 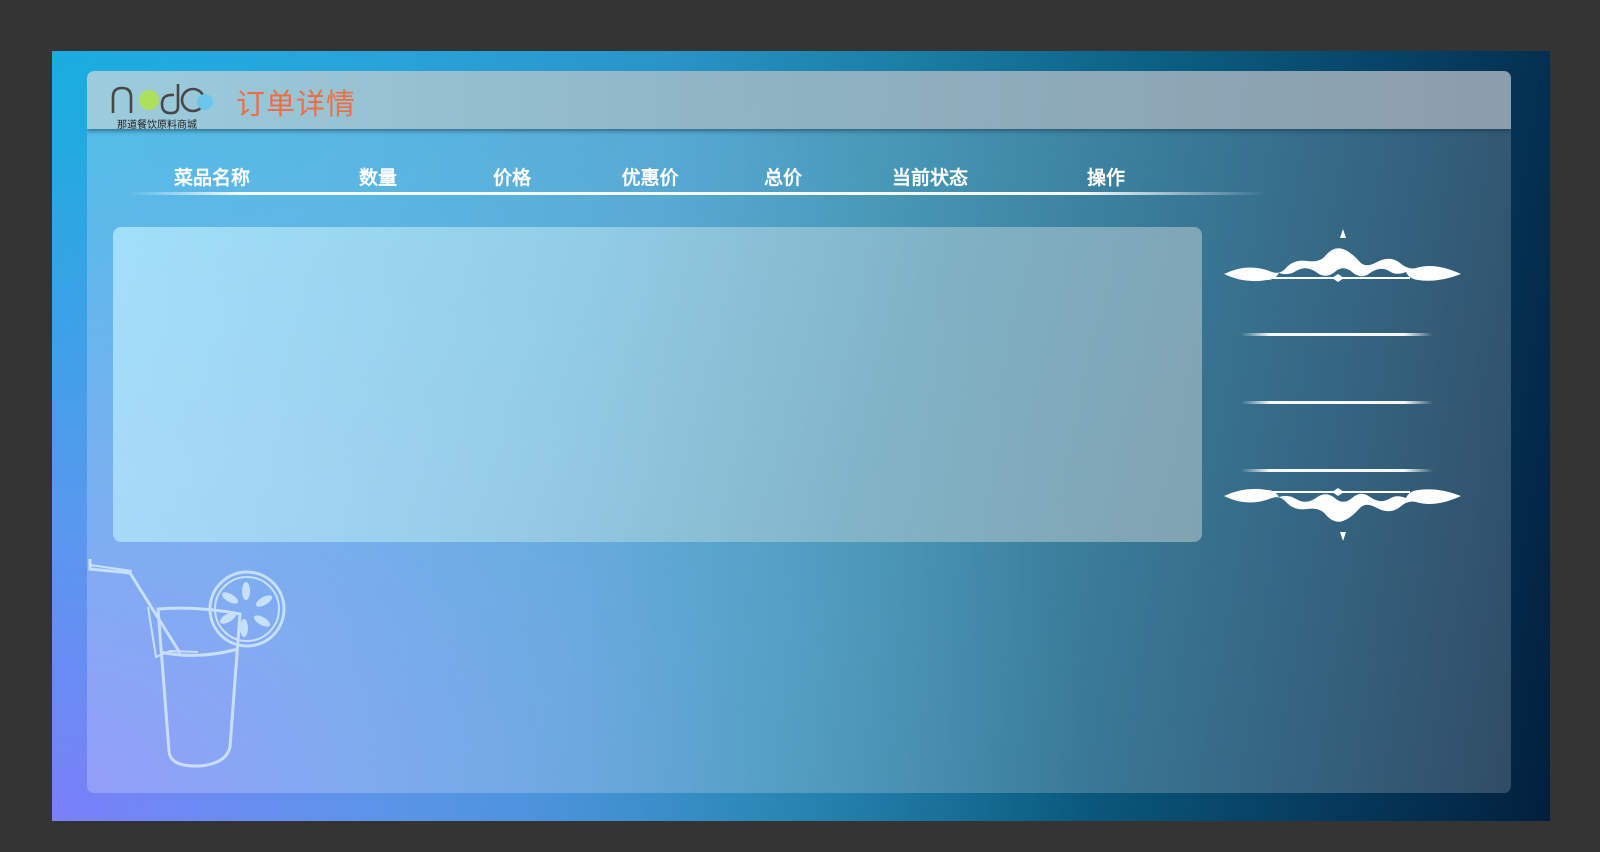 I want to click on ornamental-scroll-icon, so click(x=1342, y=385).